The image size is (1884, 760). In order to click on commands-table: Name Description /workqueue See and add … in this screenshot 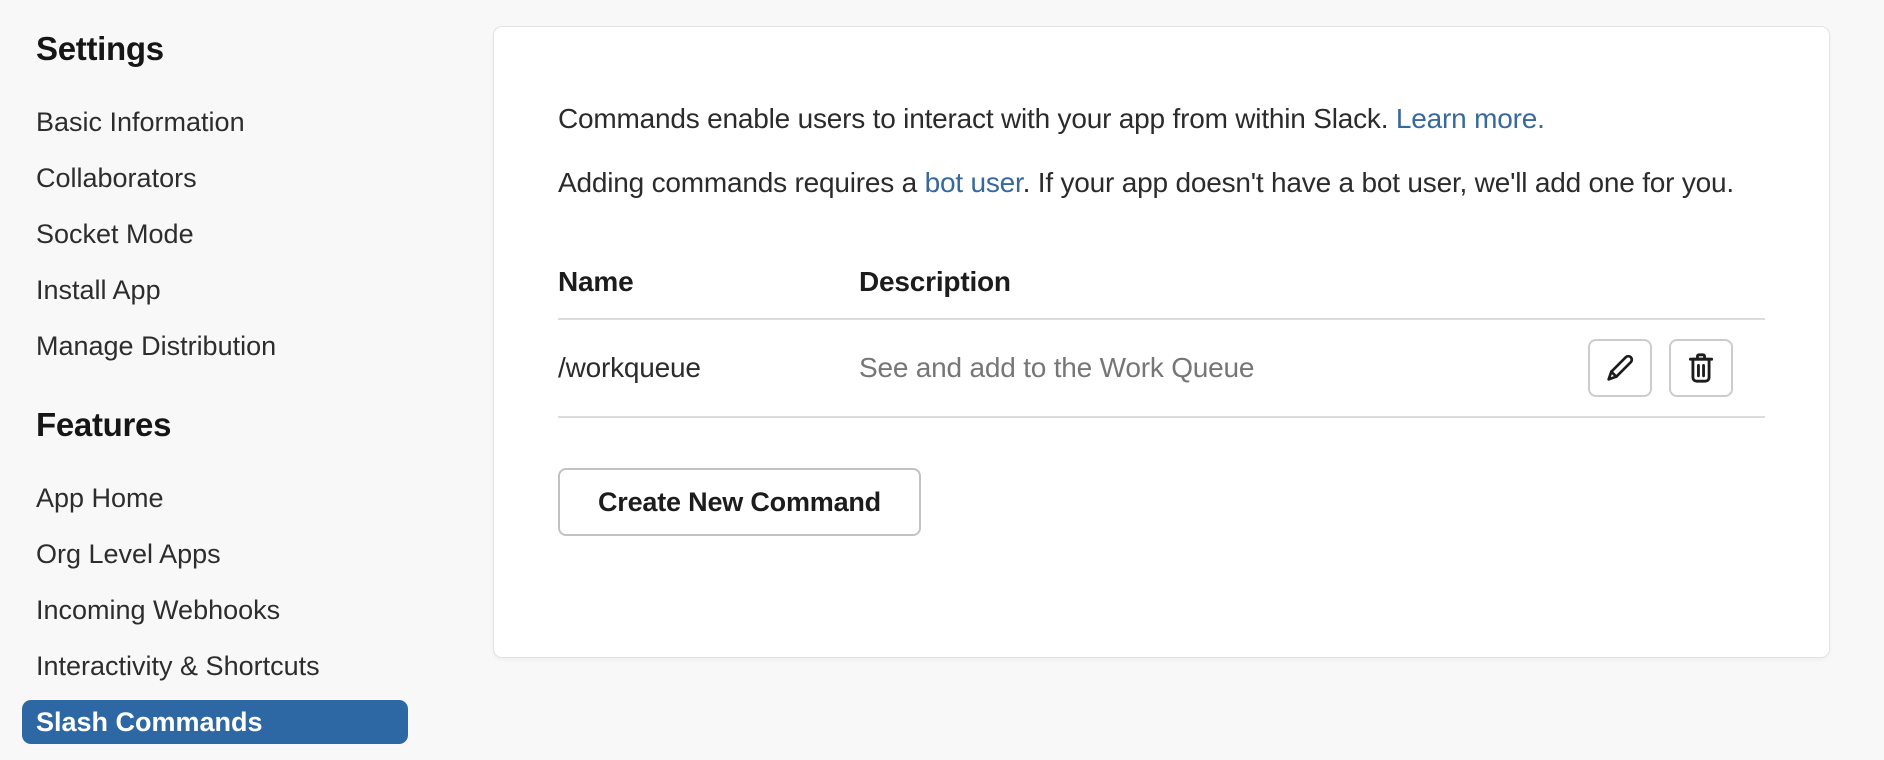, I will do `click(1161, 342)`.